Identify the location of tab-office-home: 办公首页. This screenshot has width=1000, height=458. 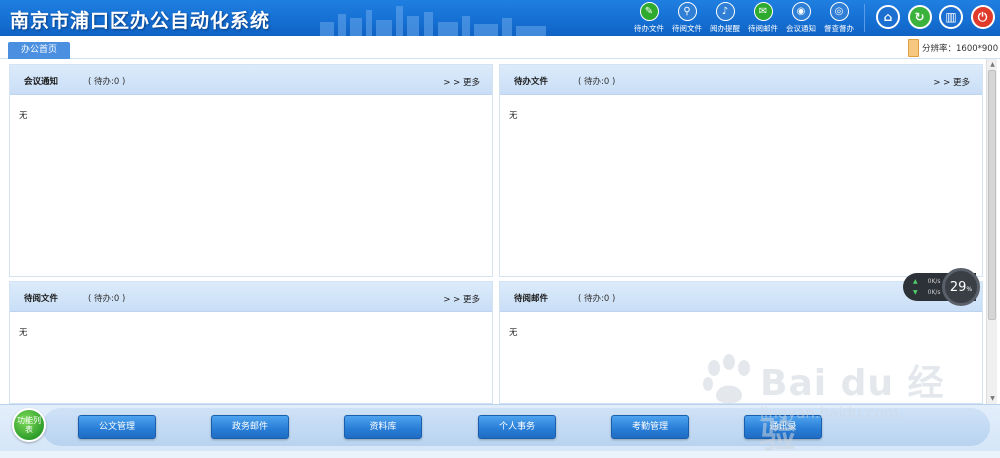
(39, 50).